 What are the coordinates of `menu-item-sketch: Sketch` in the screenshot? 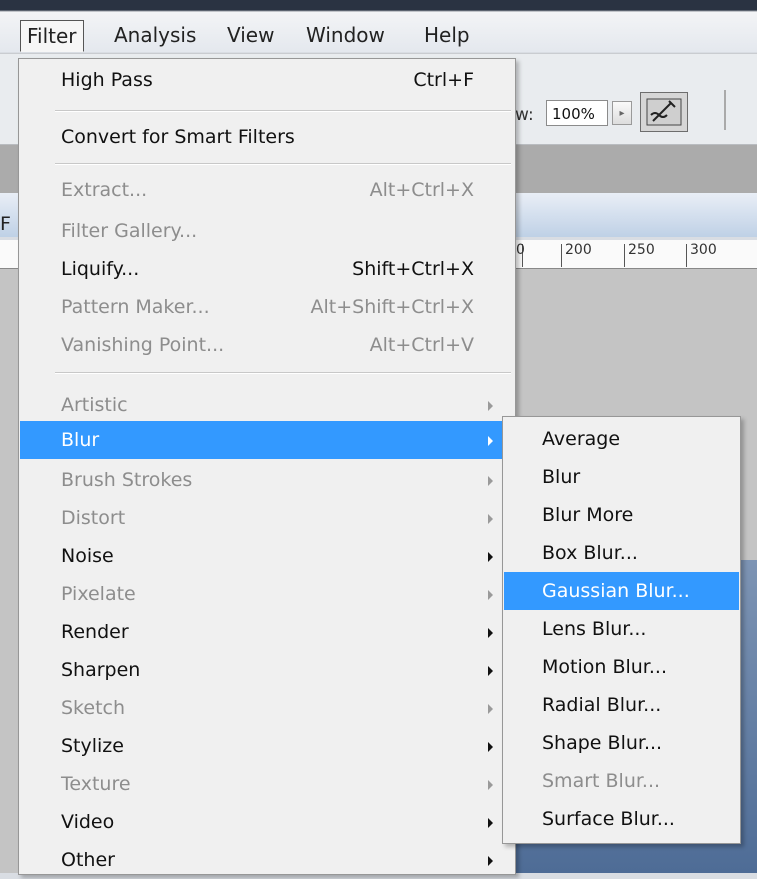 It's located at (267, 708).